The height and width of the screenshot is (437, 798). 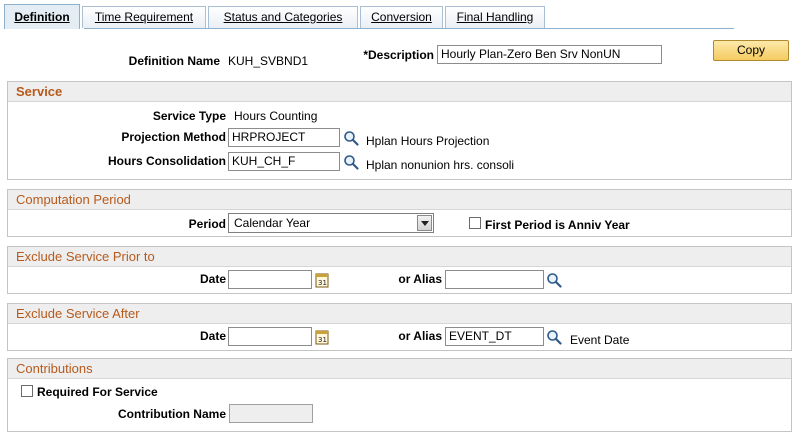 I want to click on tab-time-requirement: Time Requirement, so click(x=144, y=17).